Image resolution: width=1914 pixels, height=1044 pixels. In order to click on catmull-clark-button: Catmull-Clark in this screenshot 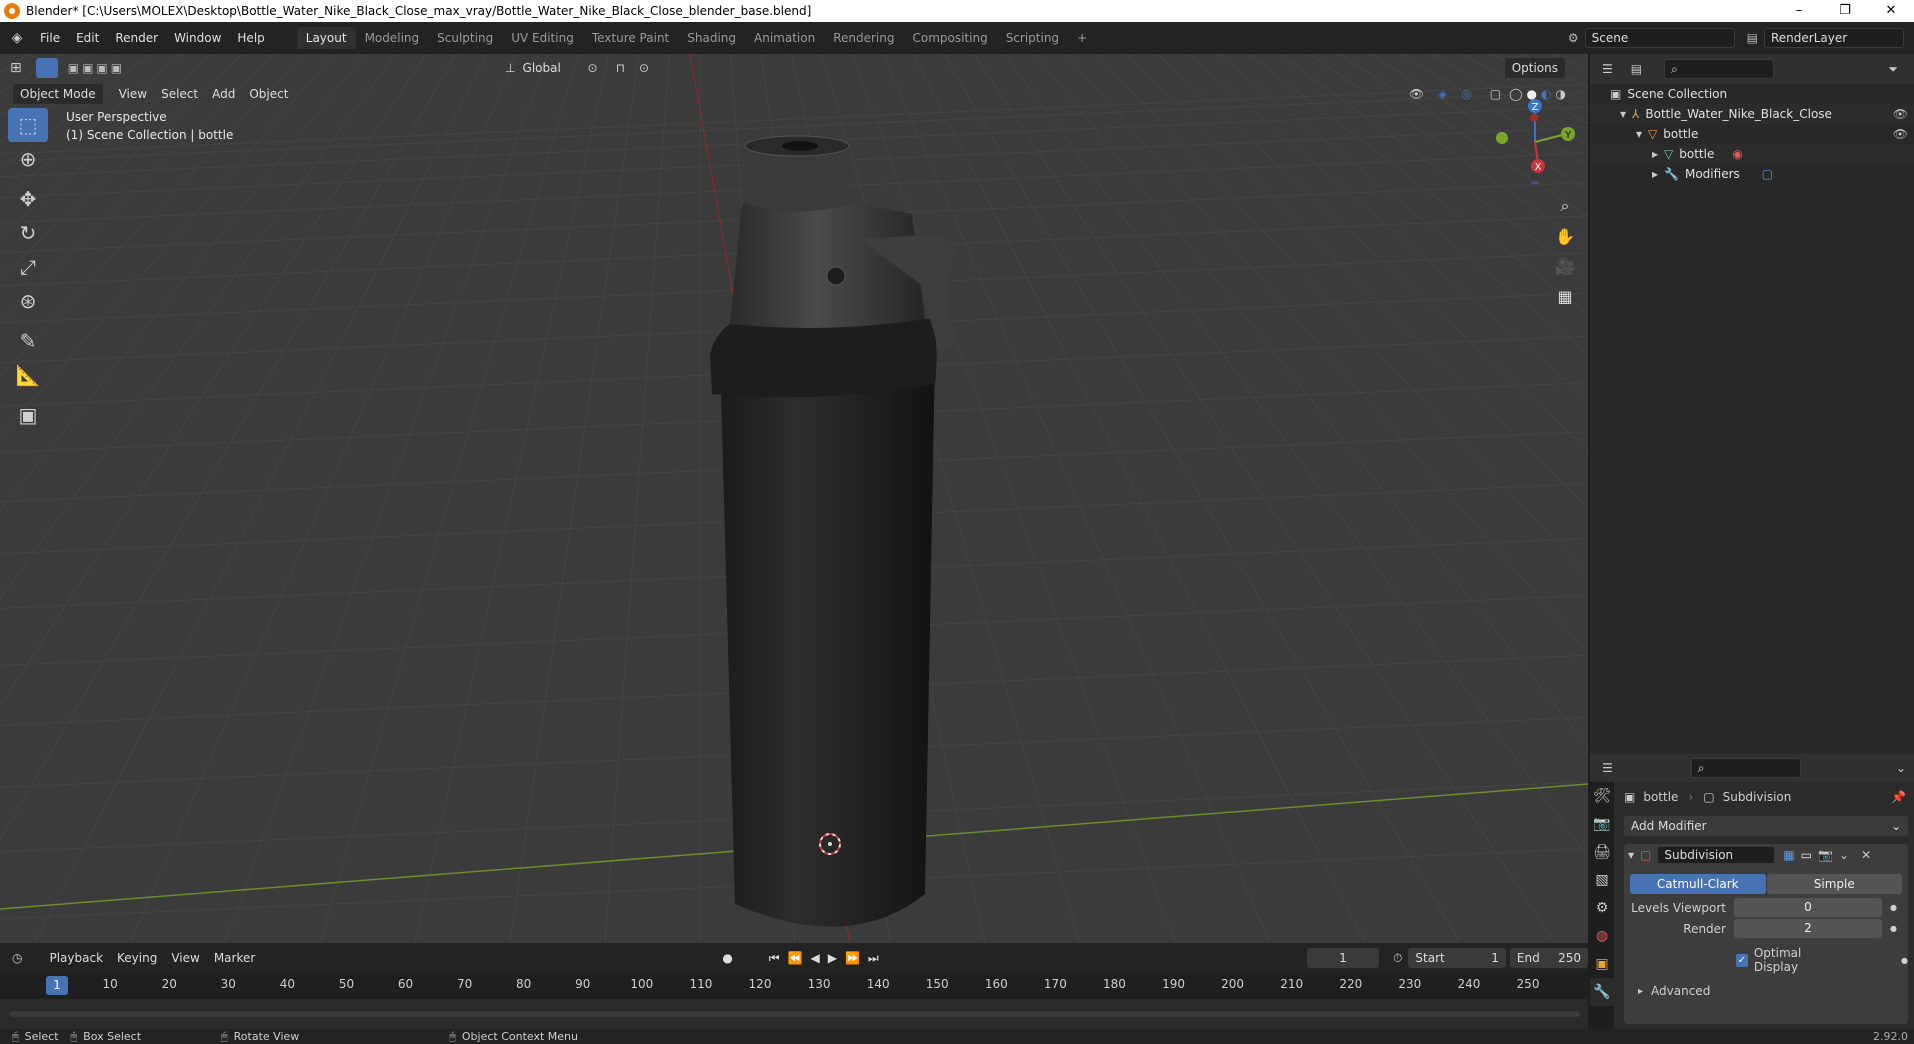, I will do `click(1698, 884)`.